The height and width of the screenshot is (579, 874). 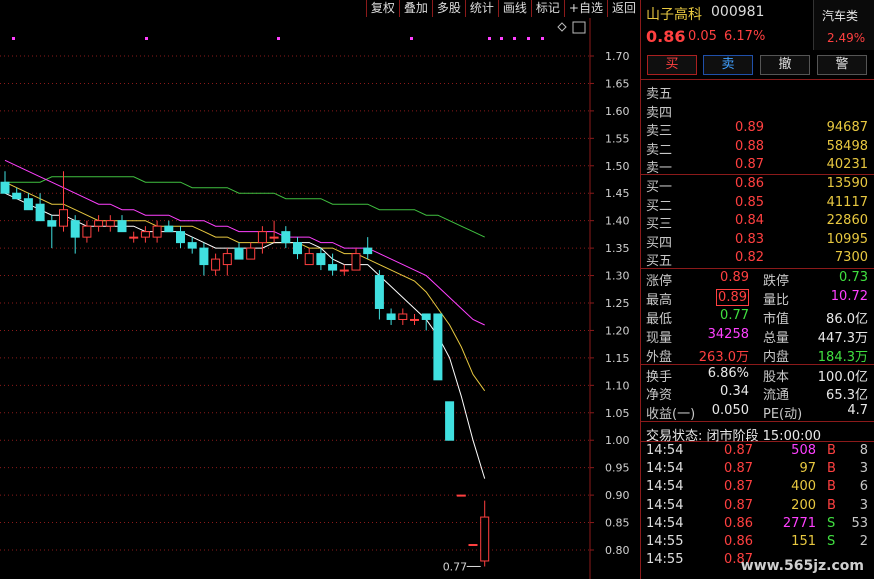 What do you see at coordinates (617, 303) in the screenshot?
I see `y-tick-label: 1.25` at bounding box center [617, 303].